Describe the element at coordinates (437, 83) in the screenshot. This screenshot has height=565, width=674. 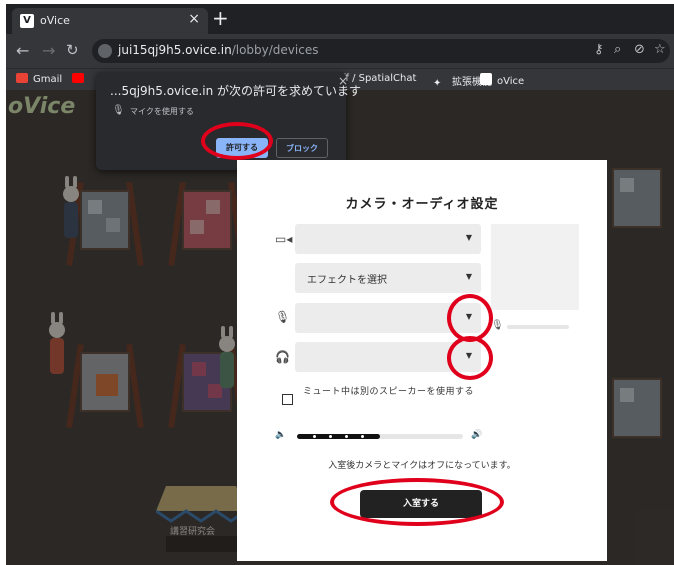
I see `puzzle-icon: ✦` at that location.